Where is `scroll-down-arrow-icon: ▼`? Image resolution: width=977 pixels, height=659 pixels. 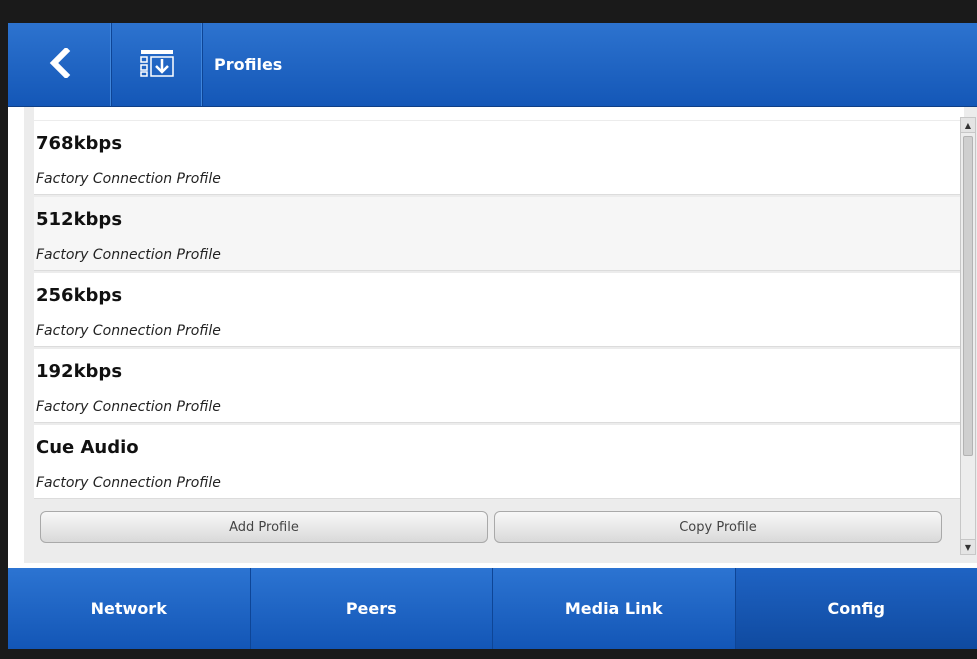
scroll-down-arrow-icon: ▼ is located at coordinates (968, 546).